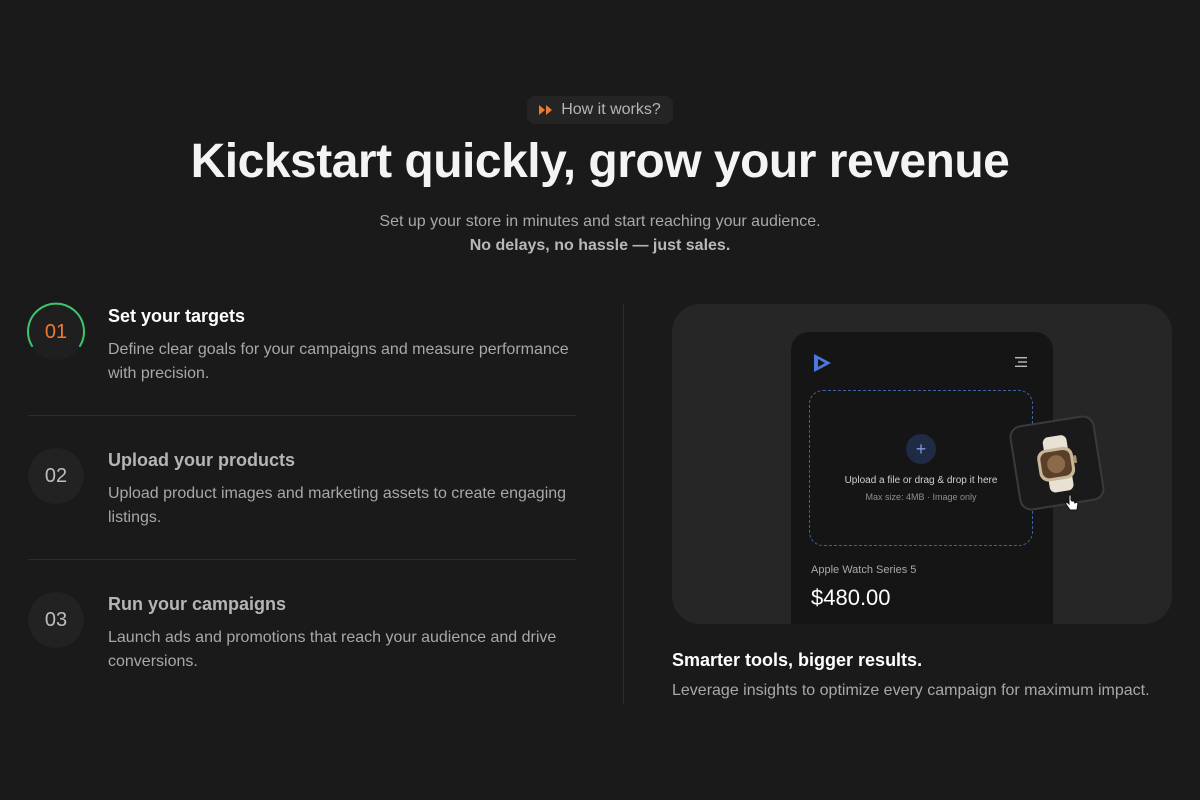  I want to click on step-number: 02, so click(56, 476).